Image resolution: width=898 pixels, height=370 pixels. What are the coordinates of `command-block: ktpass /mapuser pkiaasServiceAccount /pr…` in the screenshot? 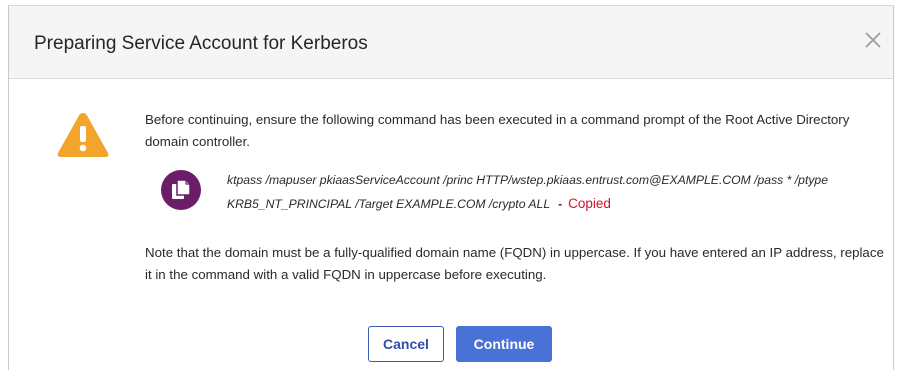 It's located at (547, 192).